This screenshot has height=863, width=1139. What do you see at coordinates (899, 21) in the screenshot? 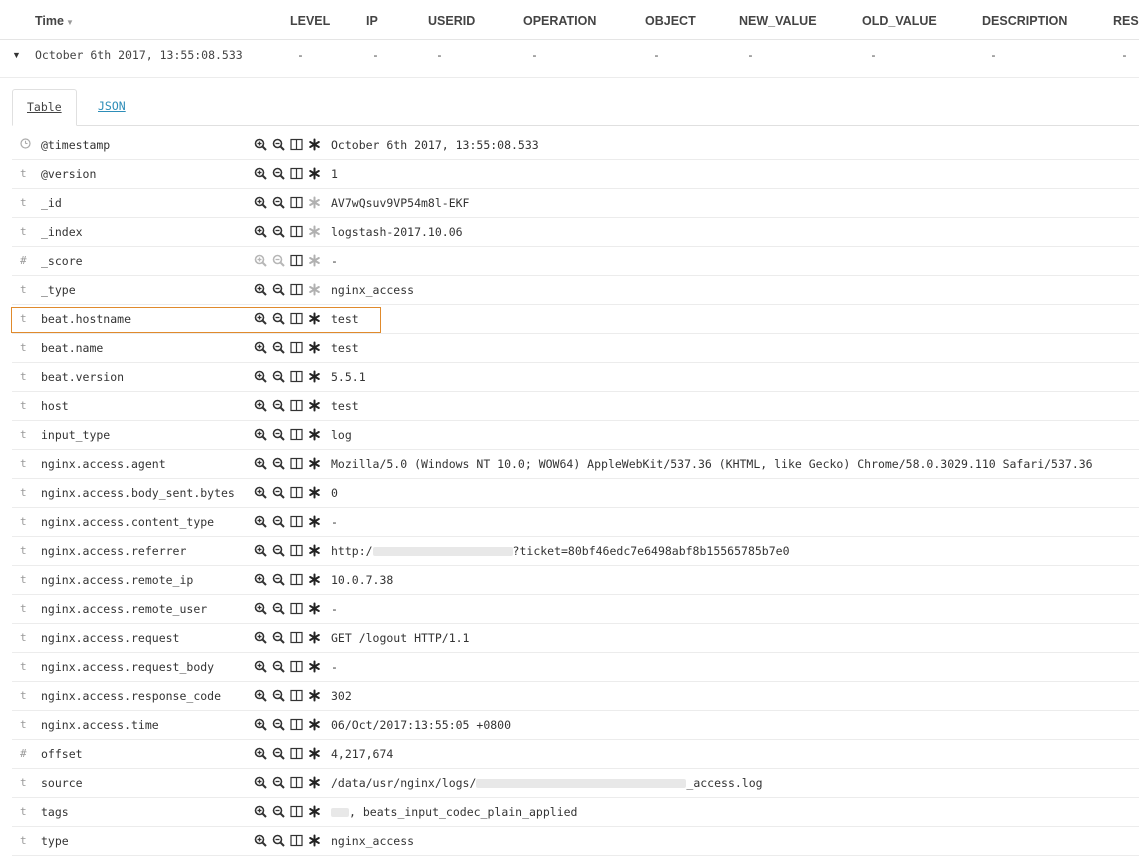
I see `column-header-old-value: OLD_VALUE` at bounding box center [899, 21].